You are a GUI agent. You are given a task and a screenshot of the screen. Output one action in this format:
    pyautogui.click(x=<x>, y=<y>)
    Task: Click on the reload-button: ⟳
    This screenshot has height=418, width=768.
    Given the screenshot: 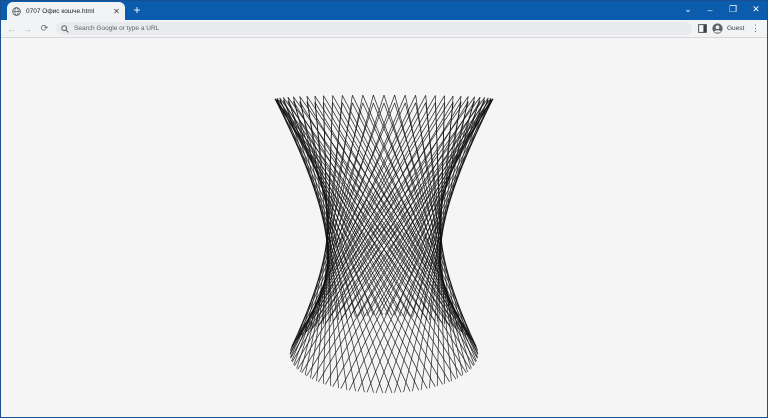 What is the action you would take?
    pyautogui.click(x=44, y=28)
    